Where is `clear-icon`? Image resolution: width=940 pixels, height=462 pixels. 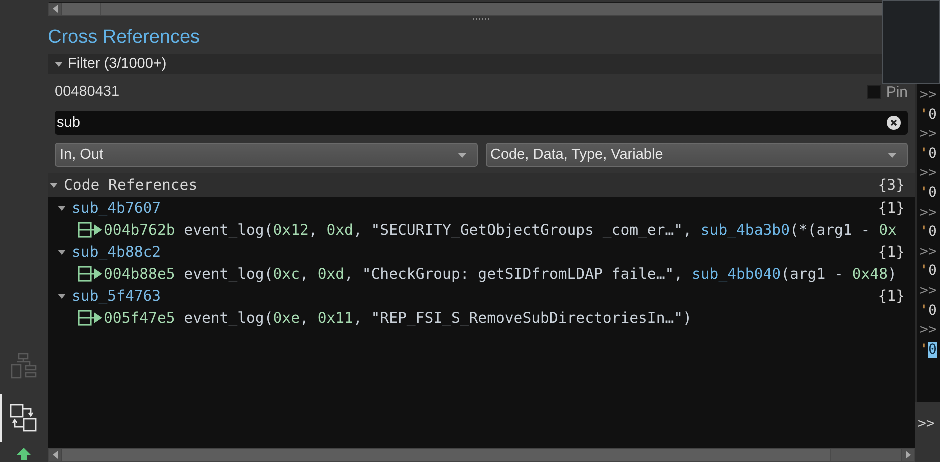
clear-icon is located at coordinates (894, 123).